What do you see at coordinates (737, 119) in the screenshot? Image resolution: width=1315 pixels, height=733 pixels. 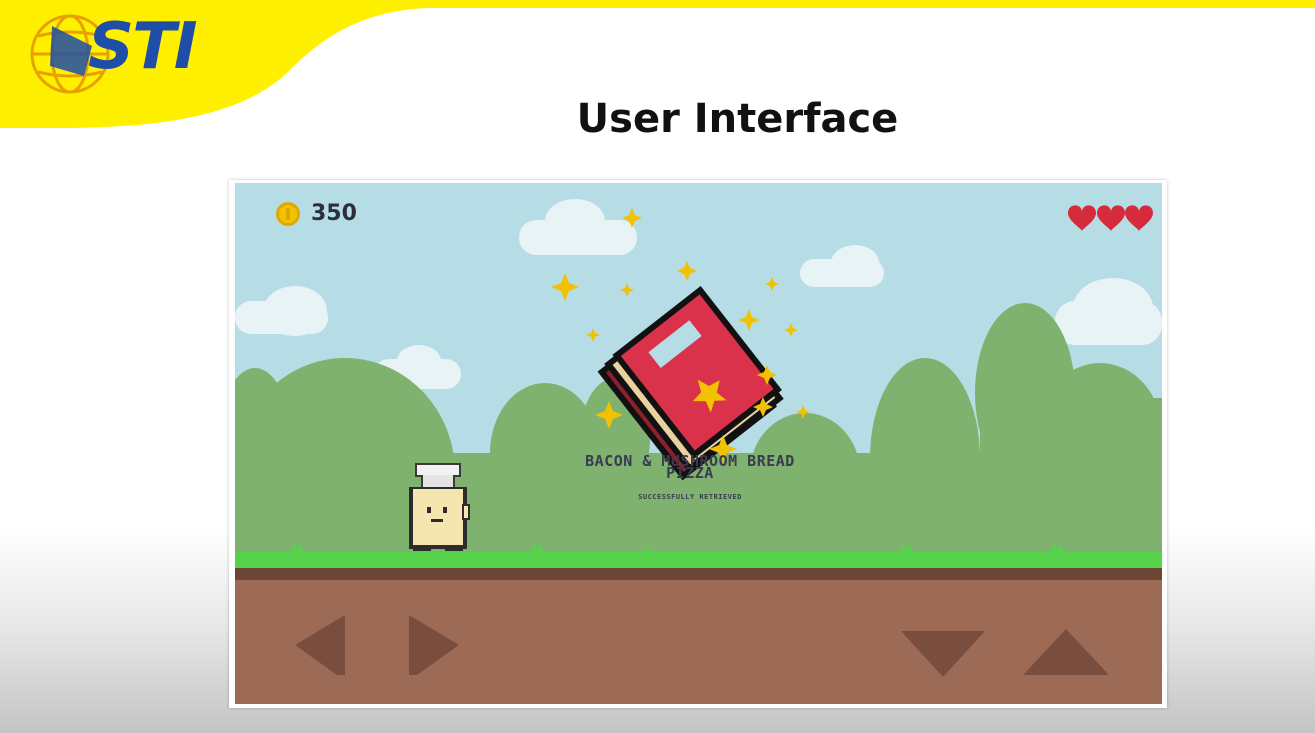 I see `slide-title: User Interface` at bounding box center [737, 119].